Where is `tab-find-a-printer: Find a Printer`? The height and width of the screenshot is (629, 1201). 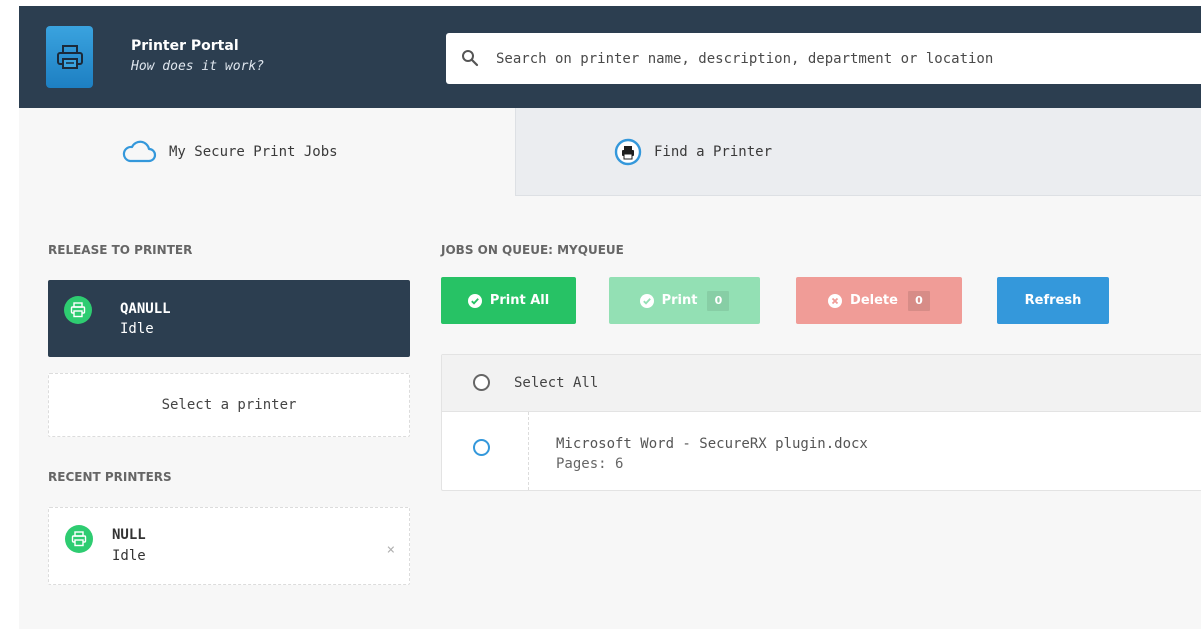 tab-find-a-printer: Find a Printer is located at coordinates (858, 152).